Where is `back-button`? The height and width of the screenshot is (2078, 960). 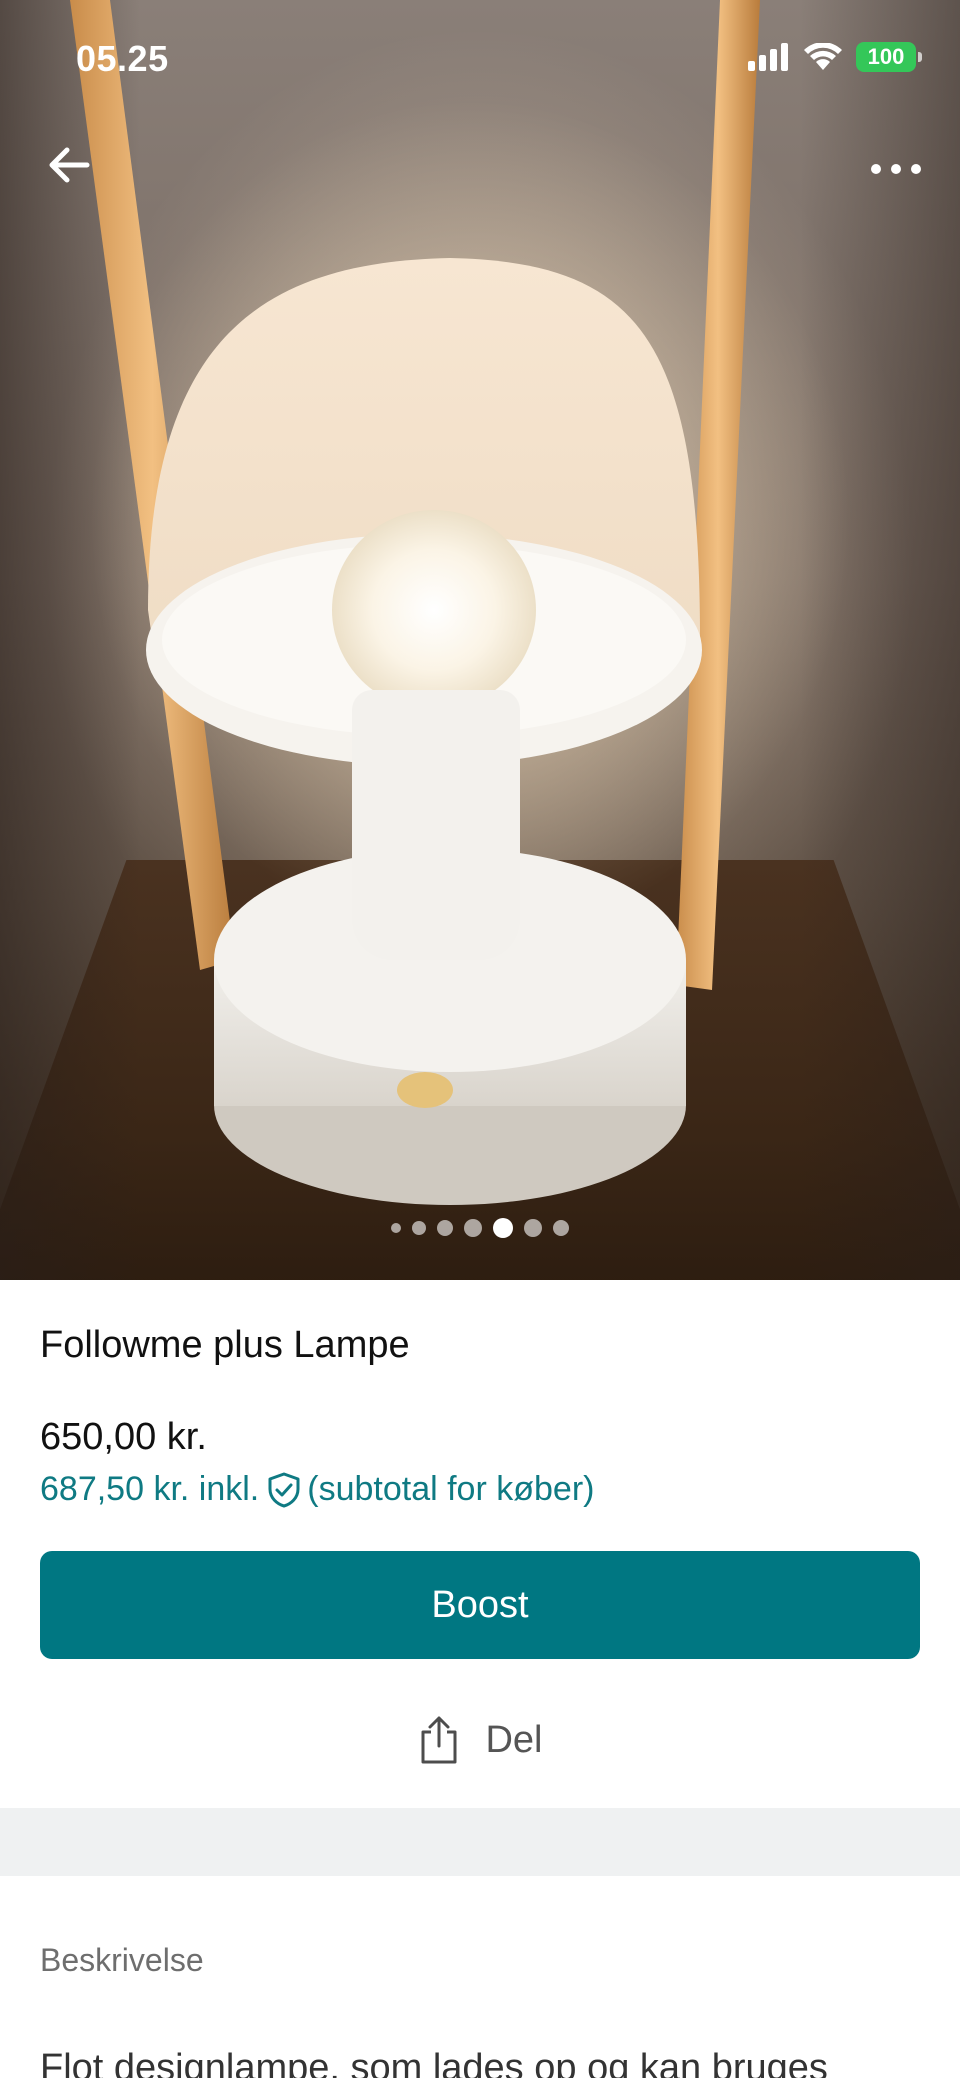 back-button is located at coordinates (69, 165).